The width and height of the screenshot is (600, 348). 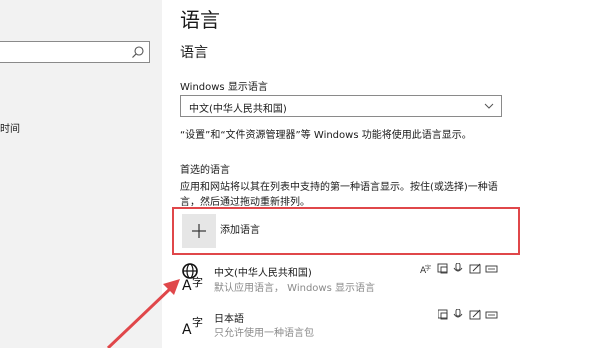 What do you see at coordinates (489, 106) in the screenshot?
I see `chevron-down-icon` at bounding box center [489, 106].